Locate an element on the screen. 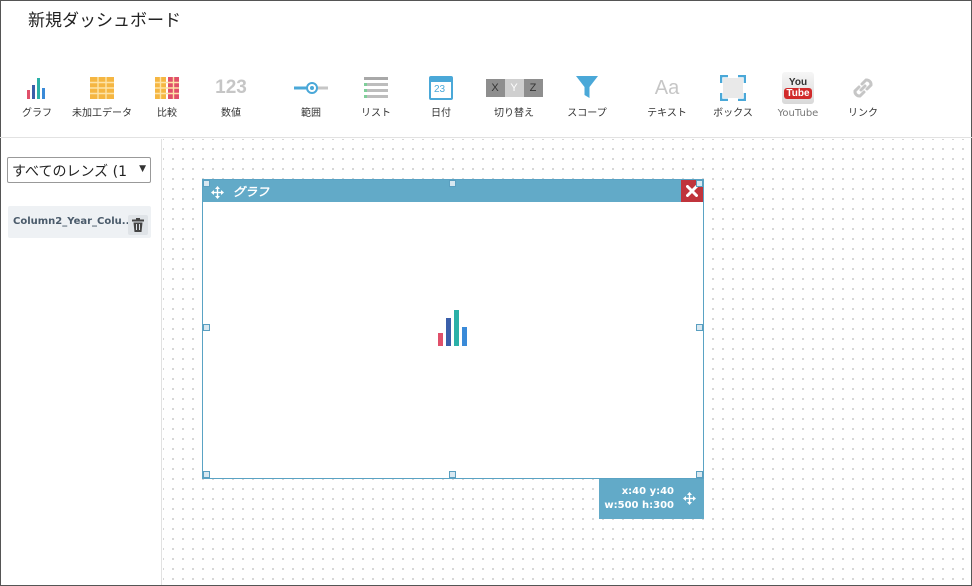 The height and width of the screenshot is (586, 972). tool-youtube-label: YouTube is located at coordinates (798, 113).